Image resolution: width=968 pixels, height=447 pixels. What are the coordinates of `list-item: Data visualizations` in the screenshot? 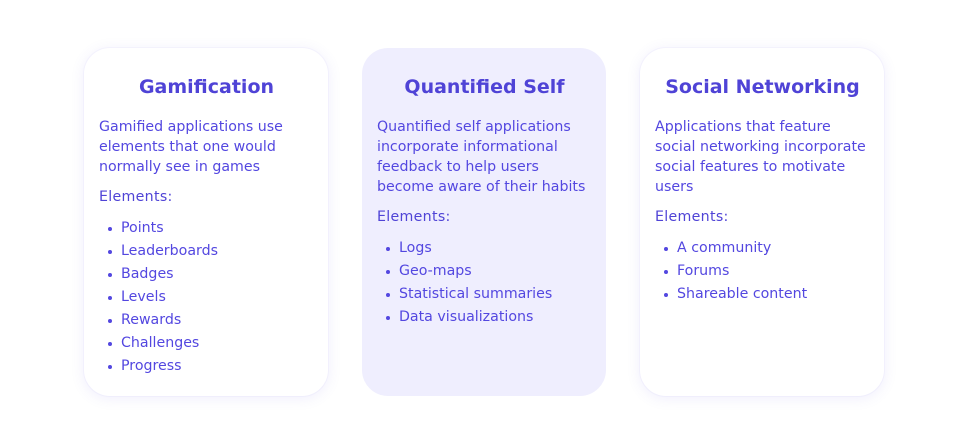 It's located at (484, 317).